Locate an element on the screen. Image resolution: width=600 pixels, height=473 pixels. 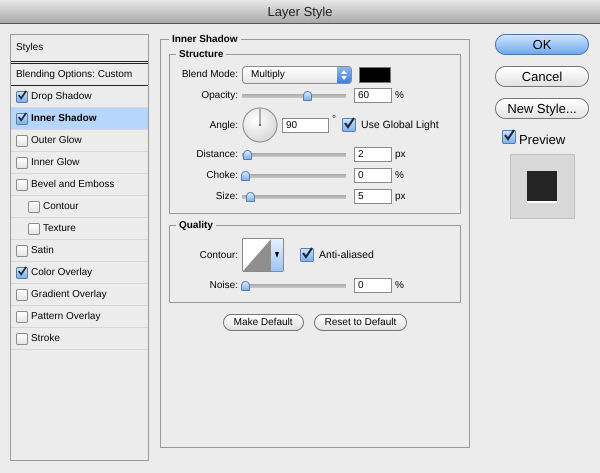
stepper-arrows-icon is located at coordinates (344, 74).